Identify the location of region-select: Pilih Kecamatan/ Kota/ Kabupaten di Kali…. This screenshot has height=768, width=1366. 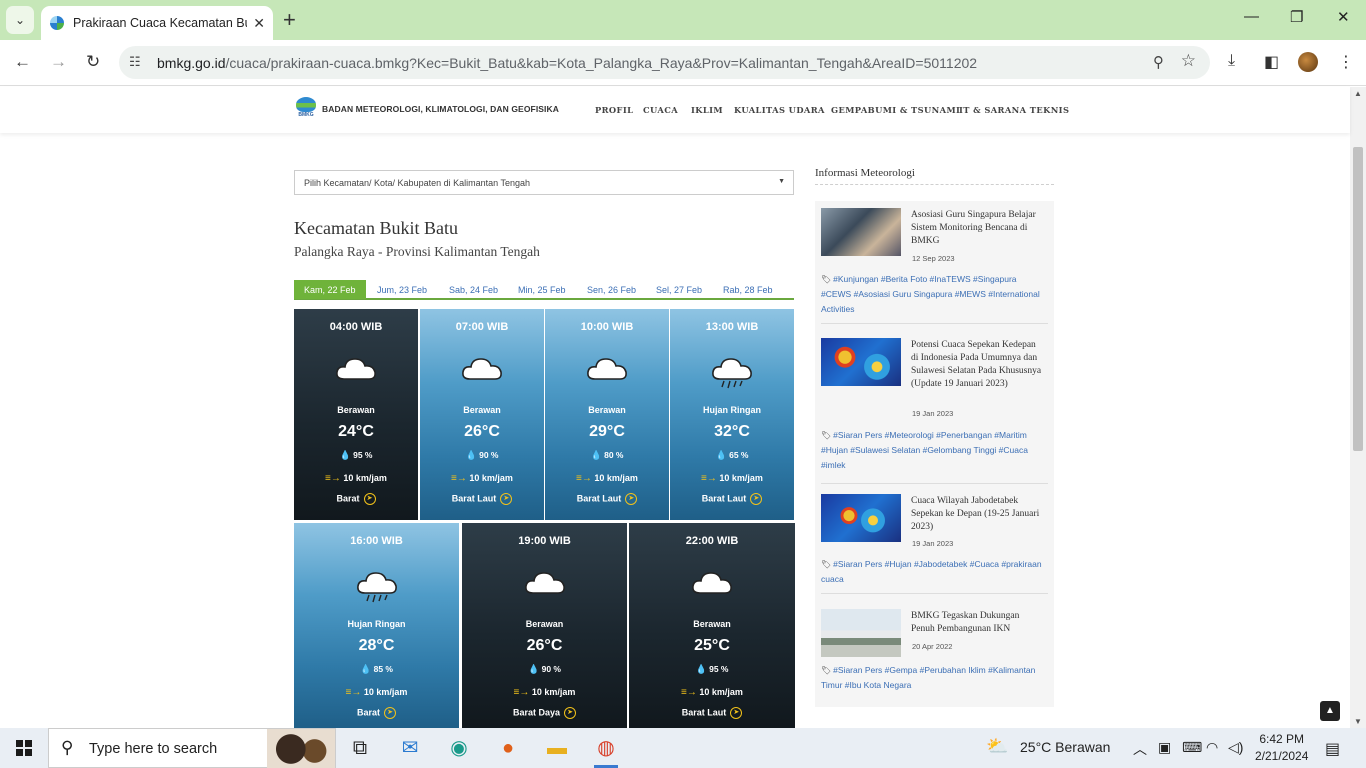
(544, 182).